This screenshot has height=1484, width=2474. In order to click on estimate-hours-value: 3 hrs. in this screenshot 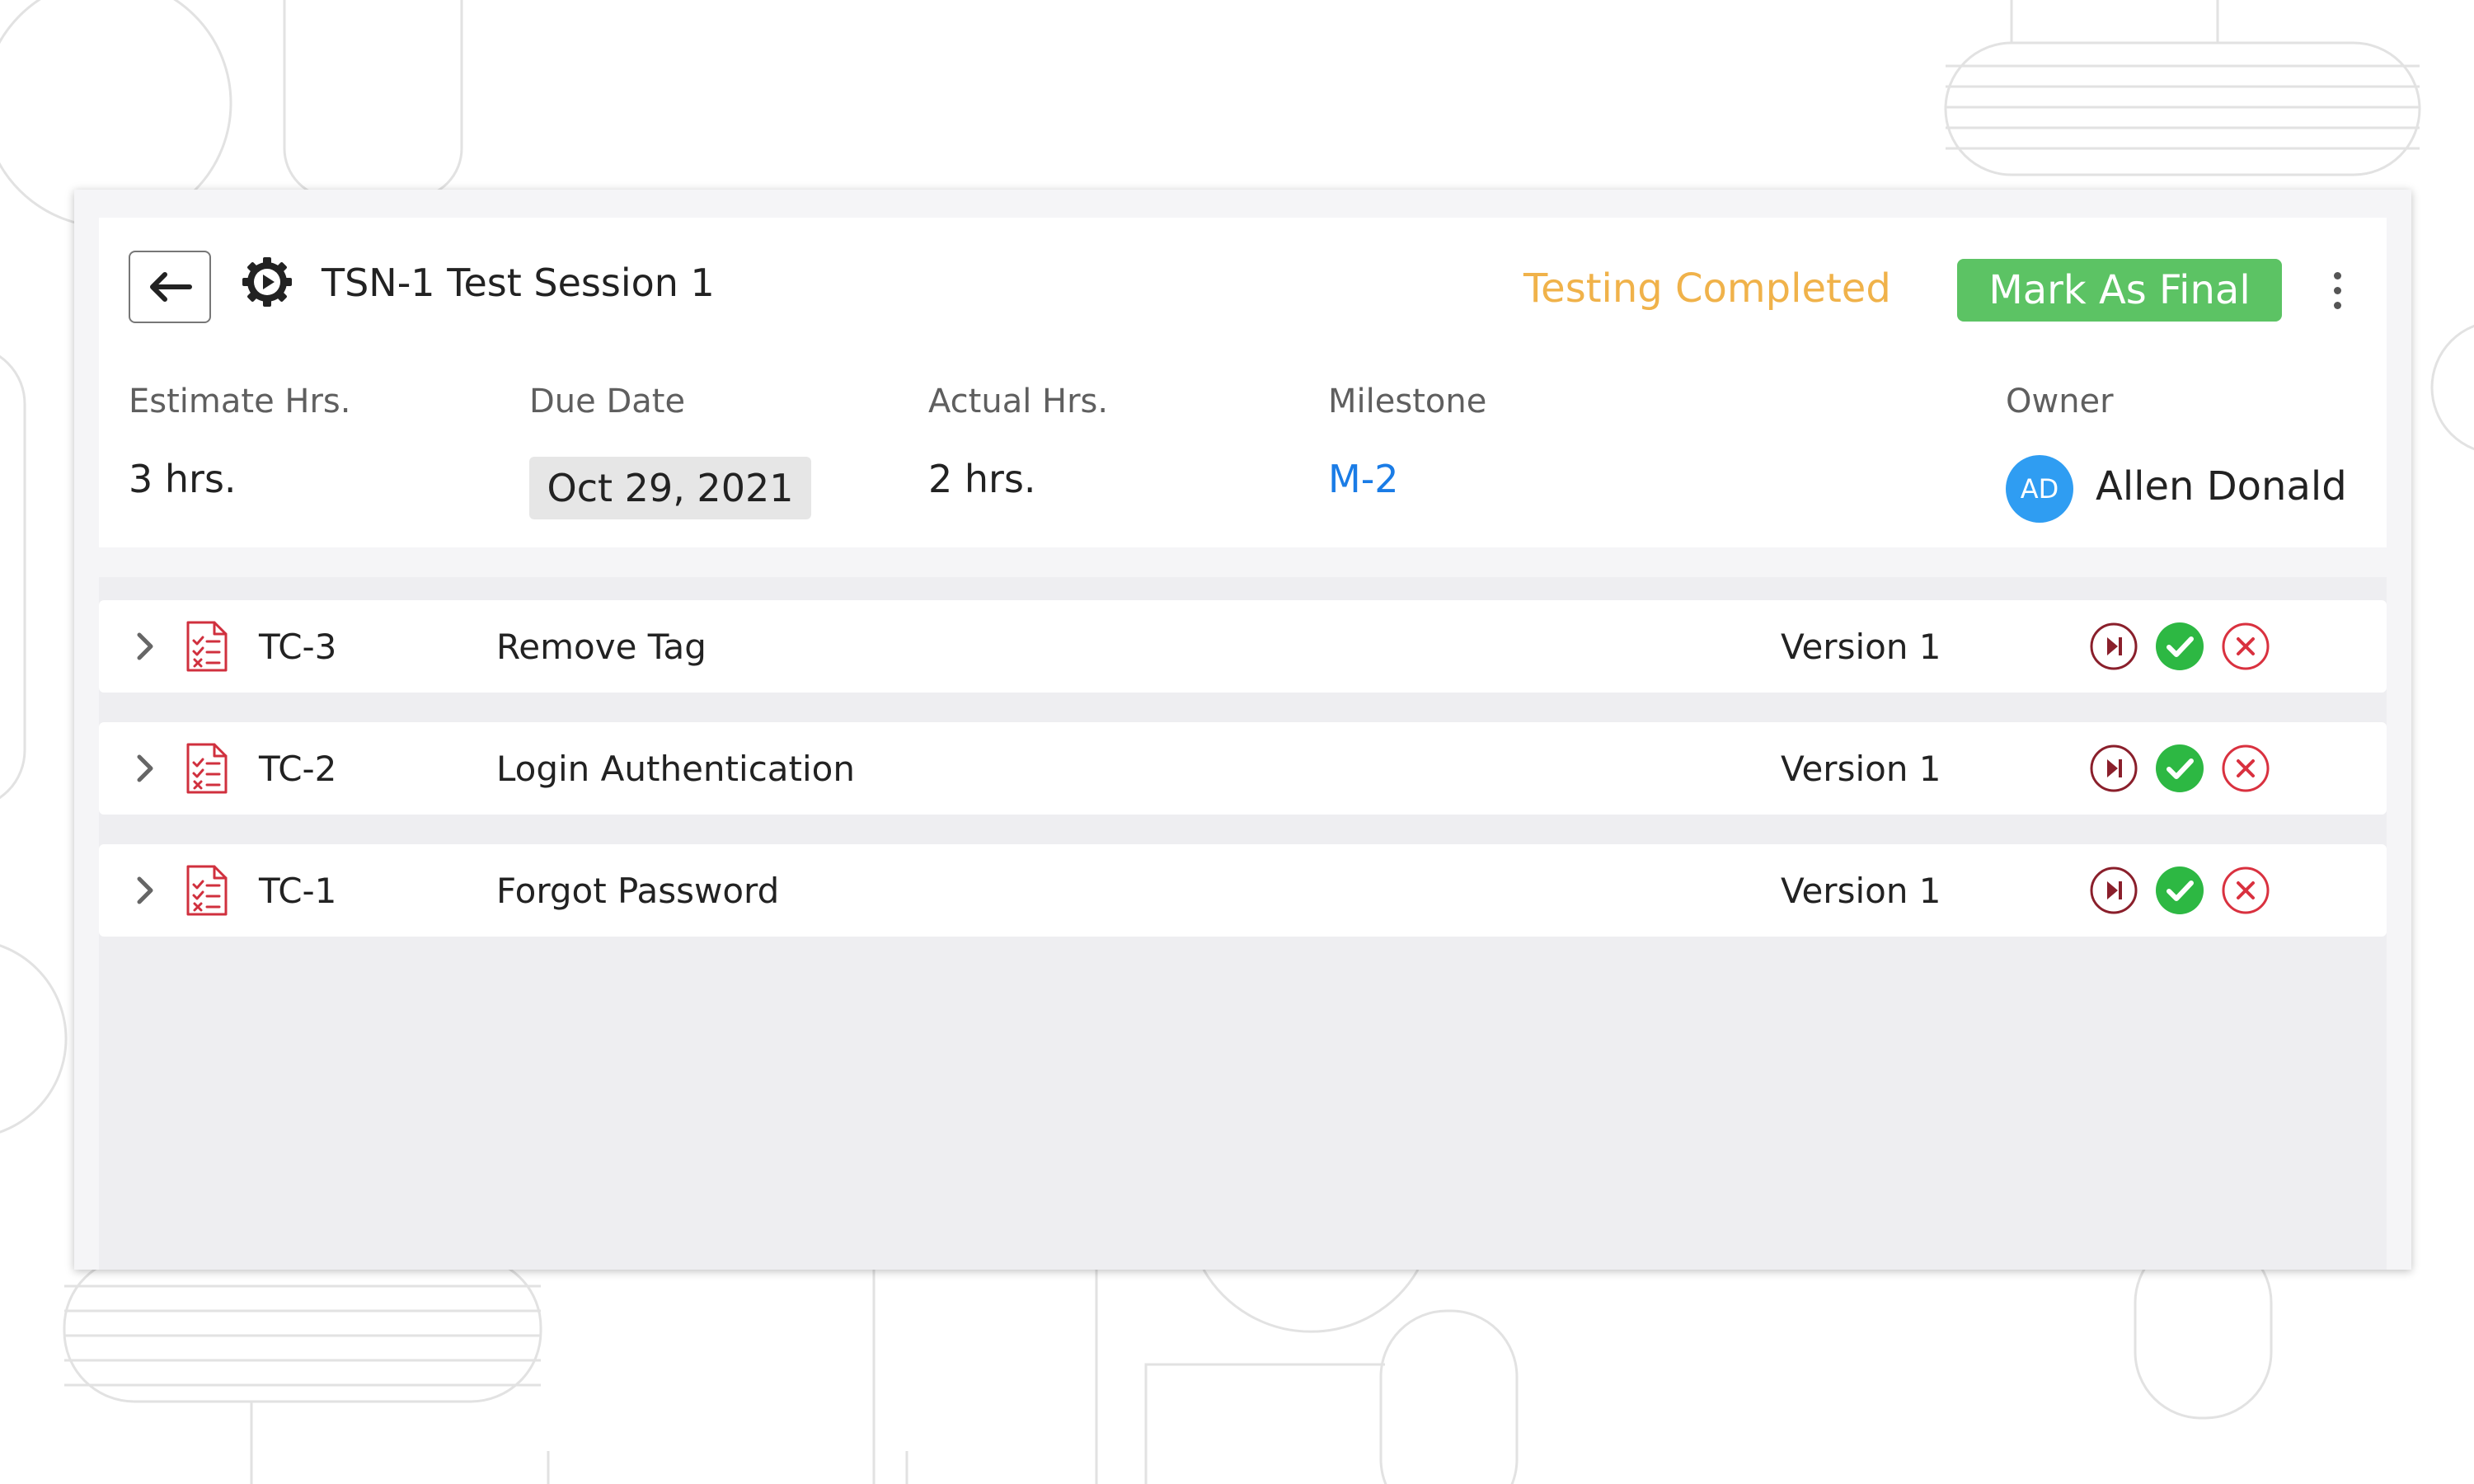, I will do `click(183, 479)`.